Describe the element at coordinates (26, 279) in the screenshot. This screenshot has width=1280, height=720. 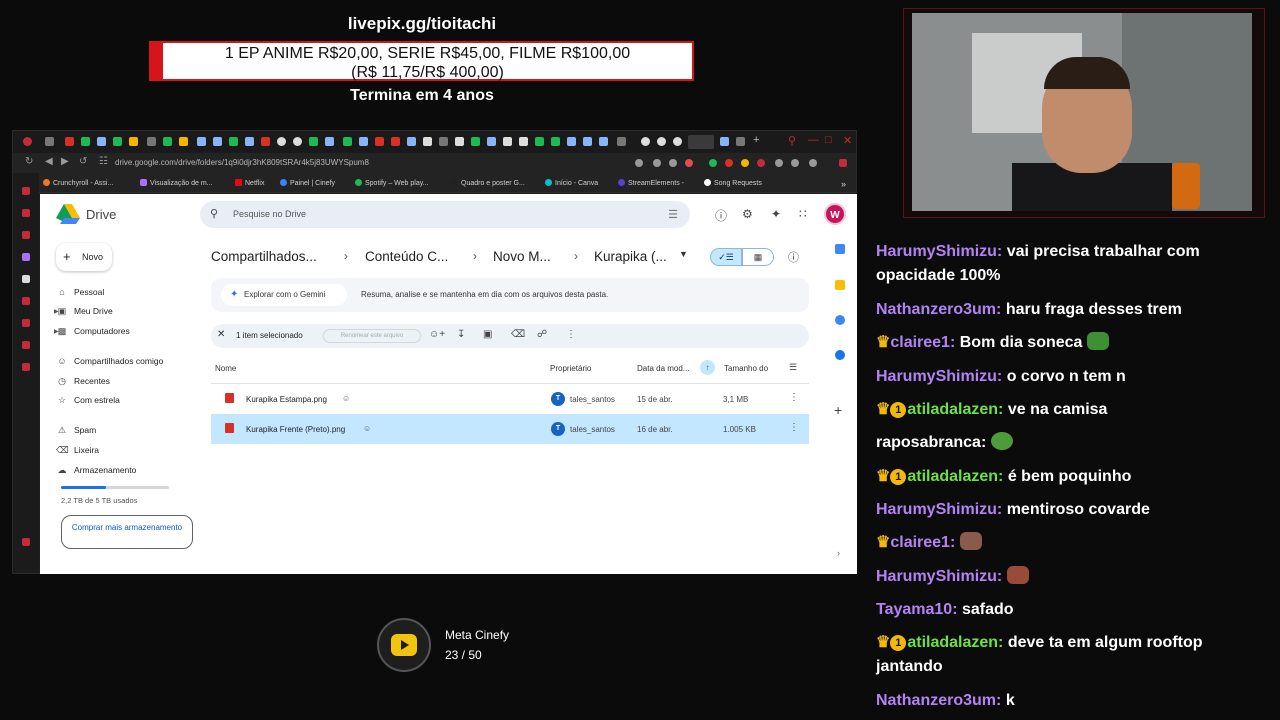
I see `x-icon` at that location.